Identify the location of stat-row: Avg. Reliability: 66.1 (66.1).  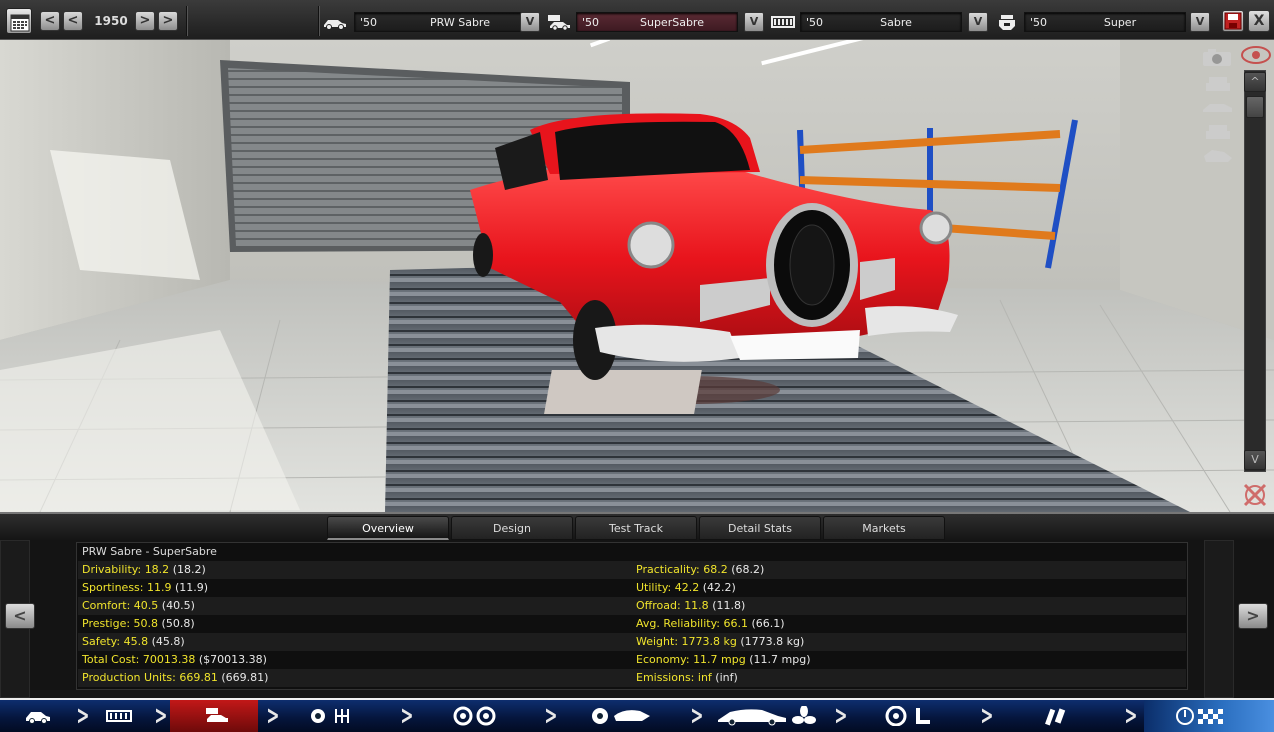
(710, 625).